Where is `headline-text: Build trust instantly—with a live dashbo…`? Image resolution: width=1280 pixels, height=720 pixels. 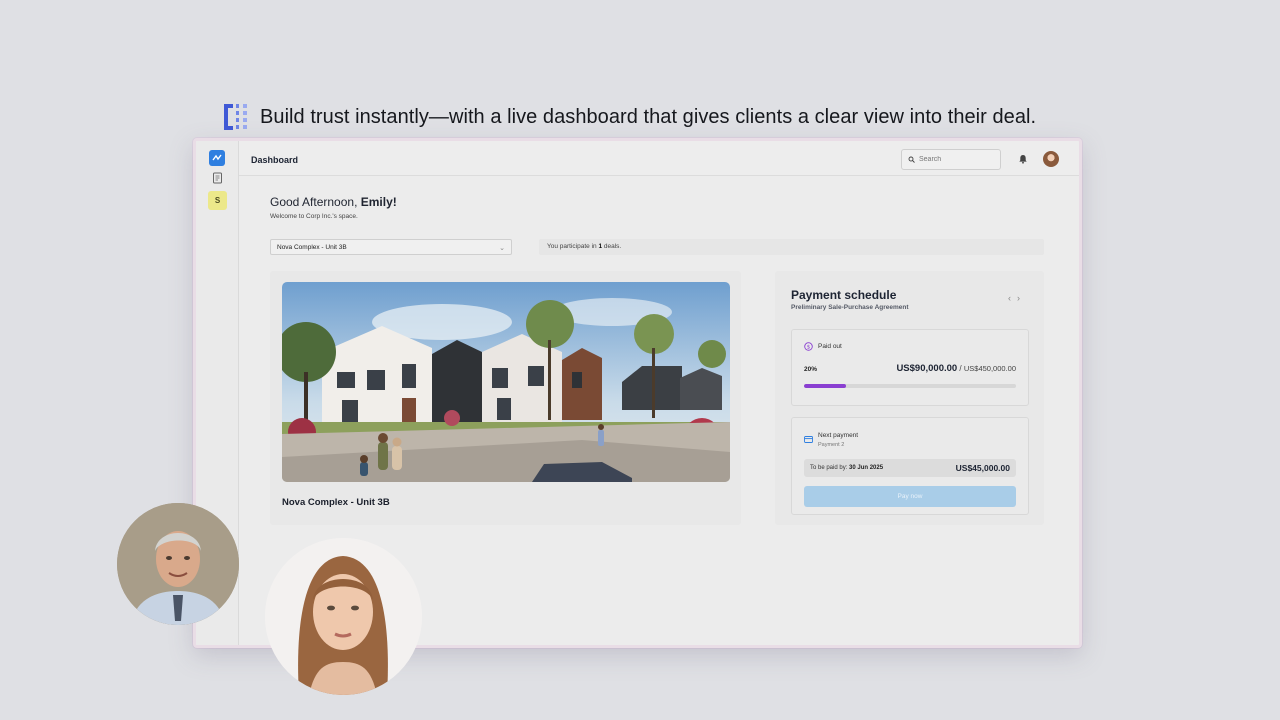
headline-text: Build trust instantly—with a live dashbo… is located at coordinates (648, 116).